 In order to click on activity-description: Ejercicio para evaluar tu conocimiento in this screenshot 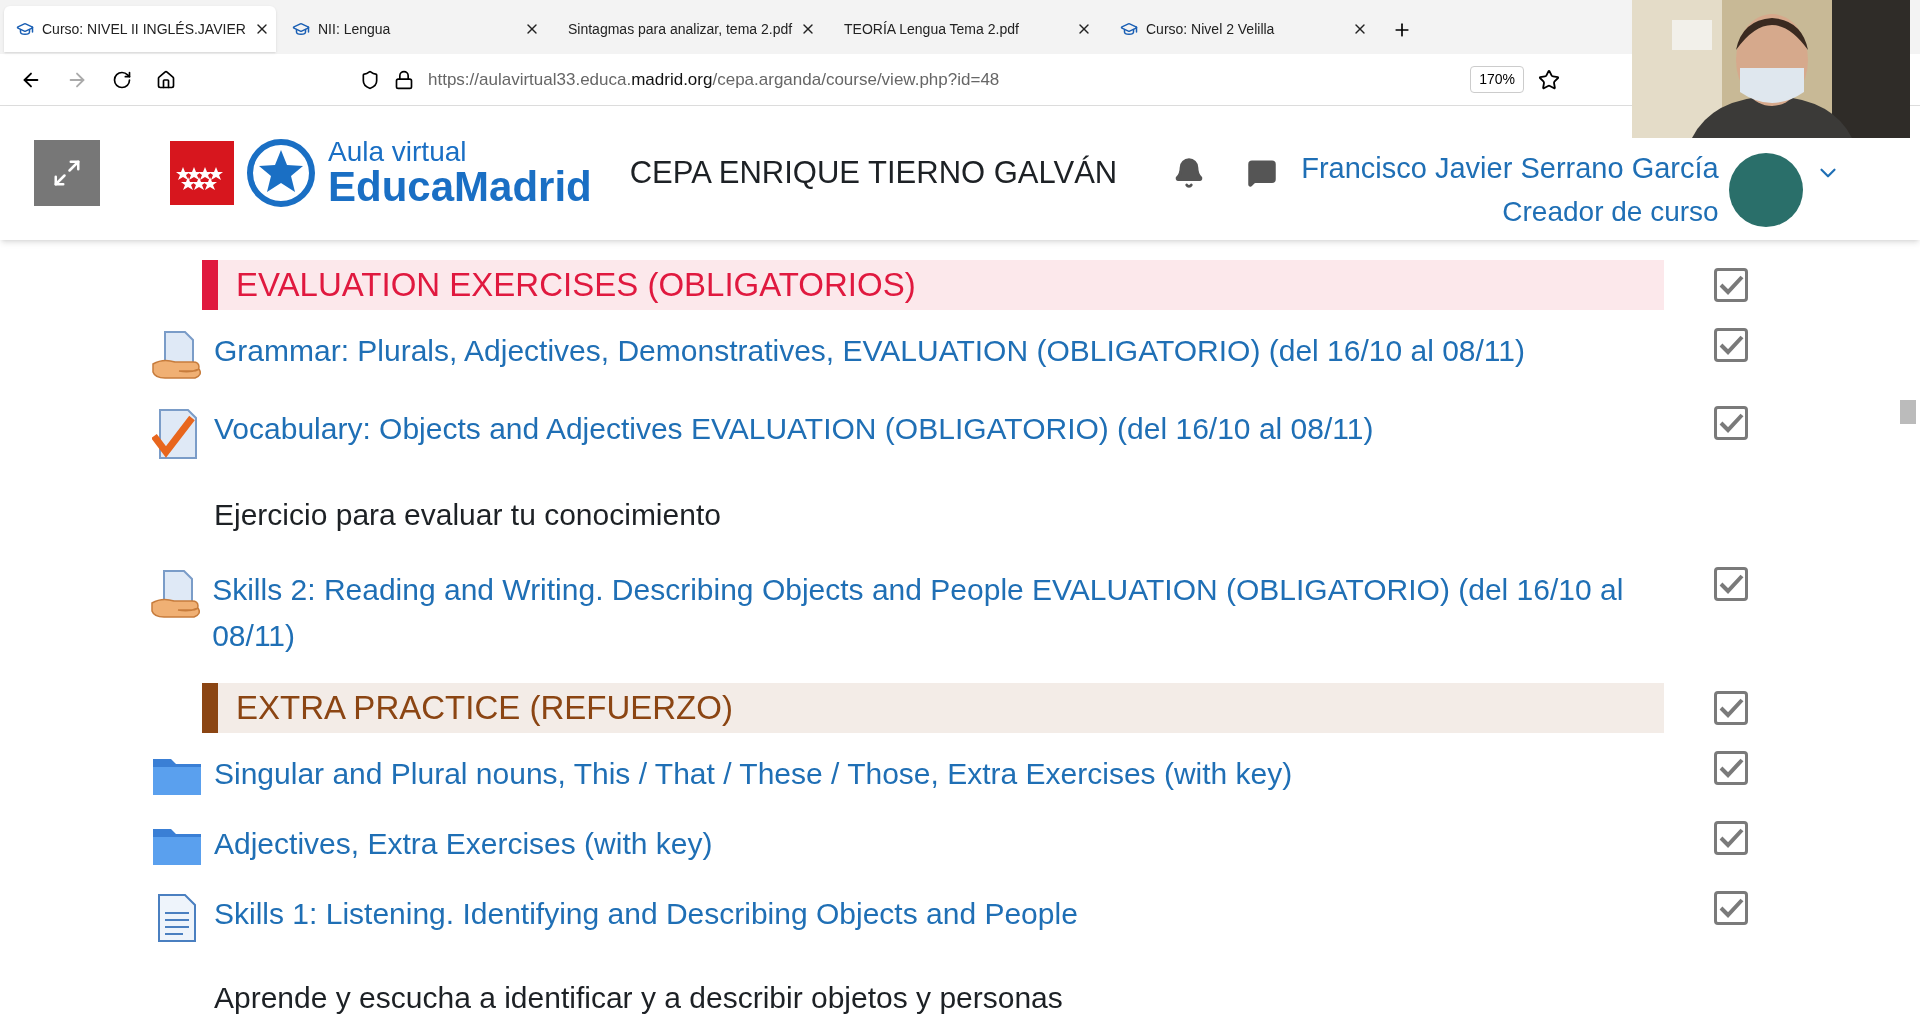, I will do `click(467, 515)`.